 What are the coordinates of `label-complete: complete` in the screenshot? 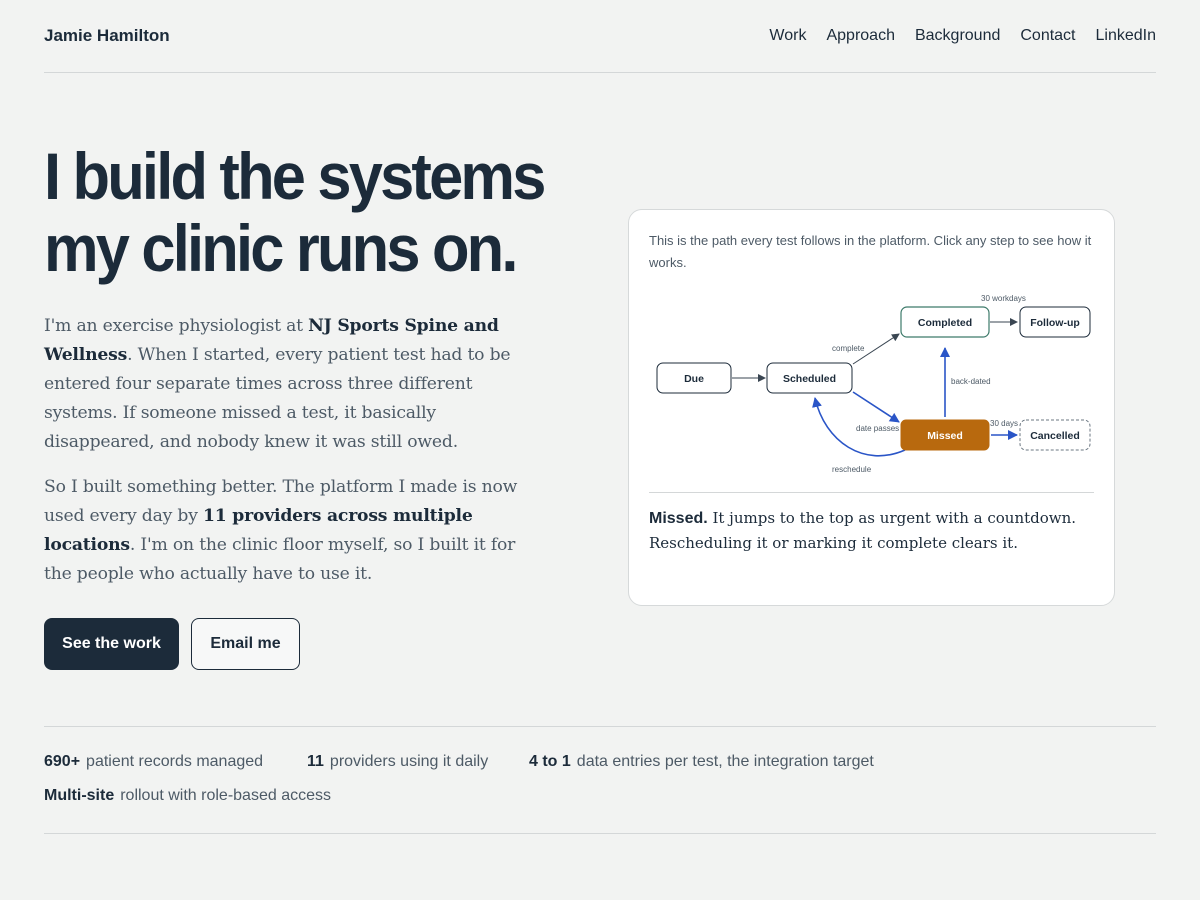 It's located at (848, 348).